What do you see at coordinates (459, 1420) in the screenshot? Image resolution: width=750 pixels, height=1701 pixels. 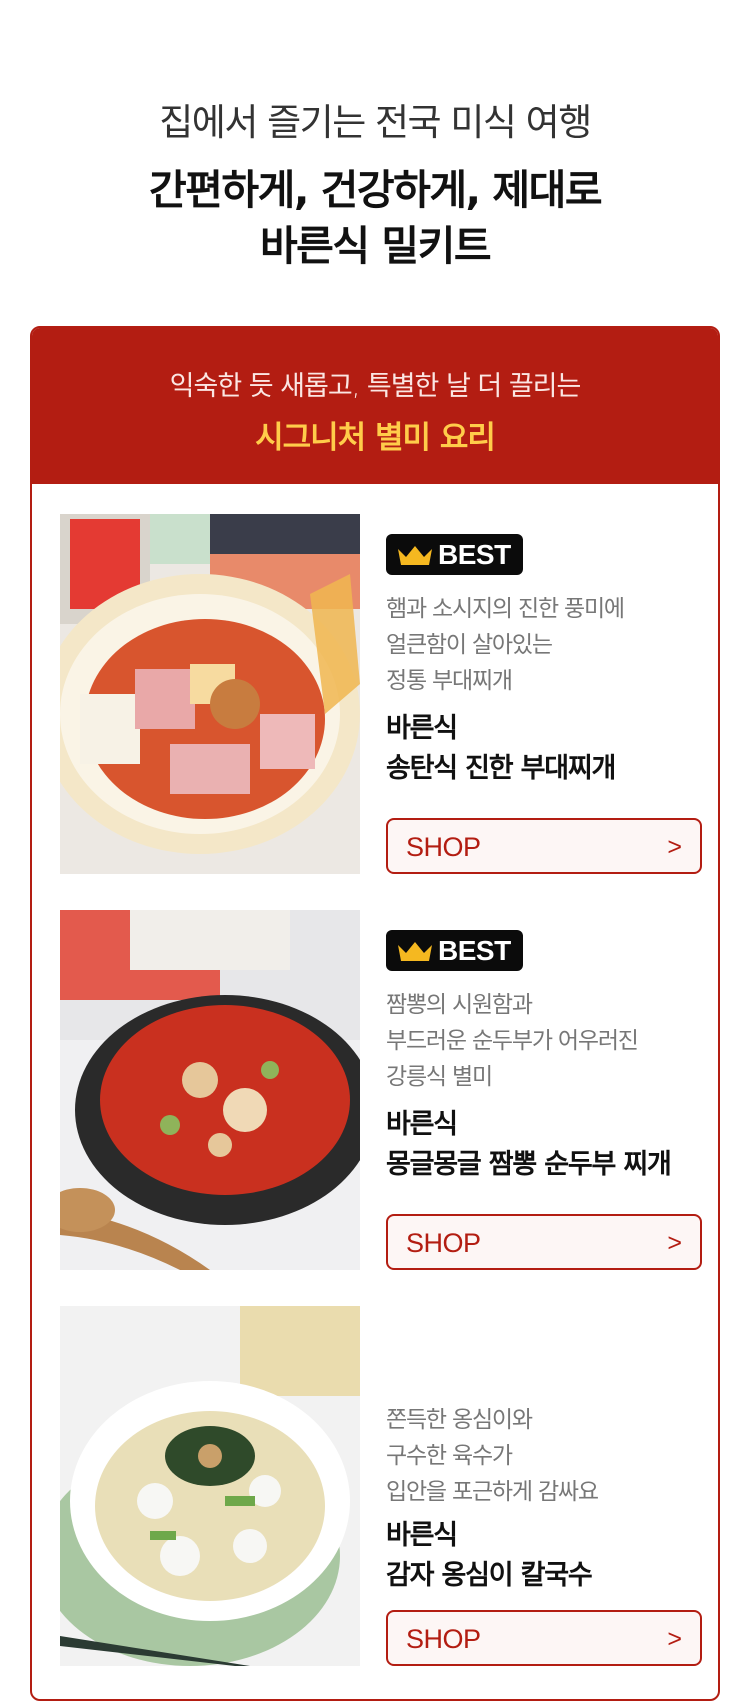 I see `description-line: 쫀득한 옹심이와` at bounding box center [459, 1420].